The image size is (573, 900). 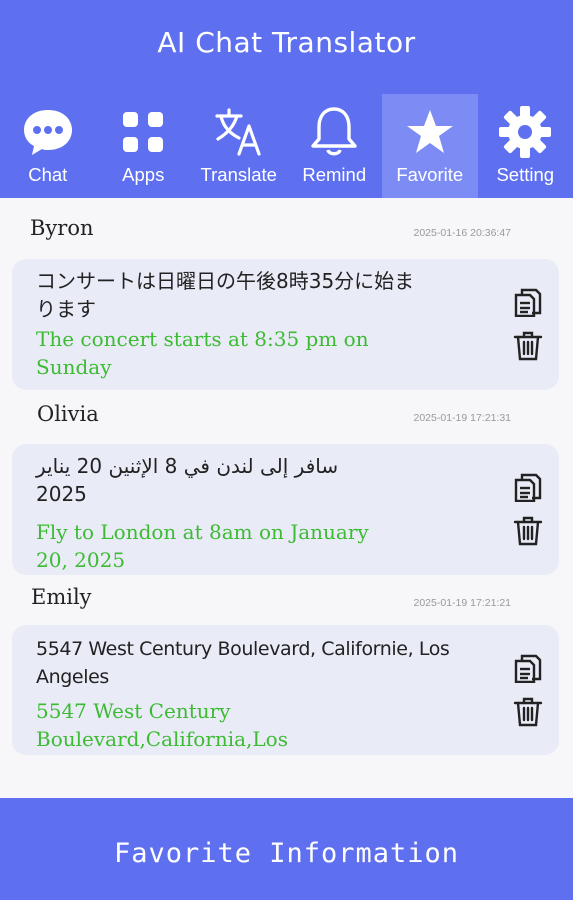 I want to click on tab-setting-label: Setting, so click(x=525, y=174).